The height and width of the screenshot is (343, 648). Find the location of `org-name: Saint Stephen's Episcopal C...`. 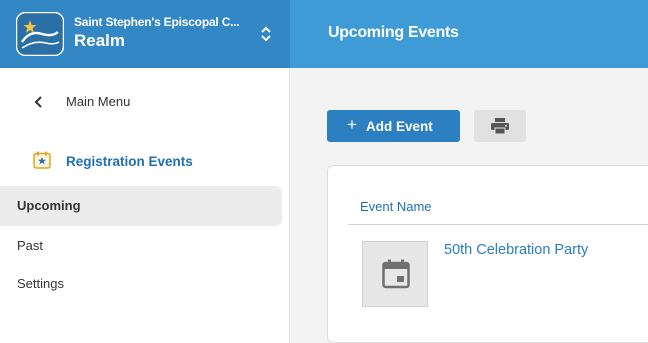

org-name: Saint Stephen's Episcopal C... is located at coordinates (157, 22).